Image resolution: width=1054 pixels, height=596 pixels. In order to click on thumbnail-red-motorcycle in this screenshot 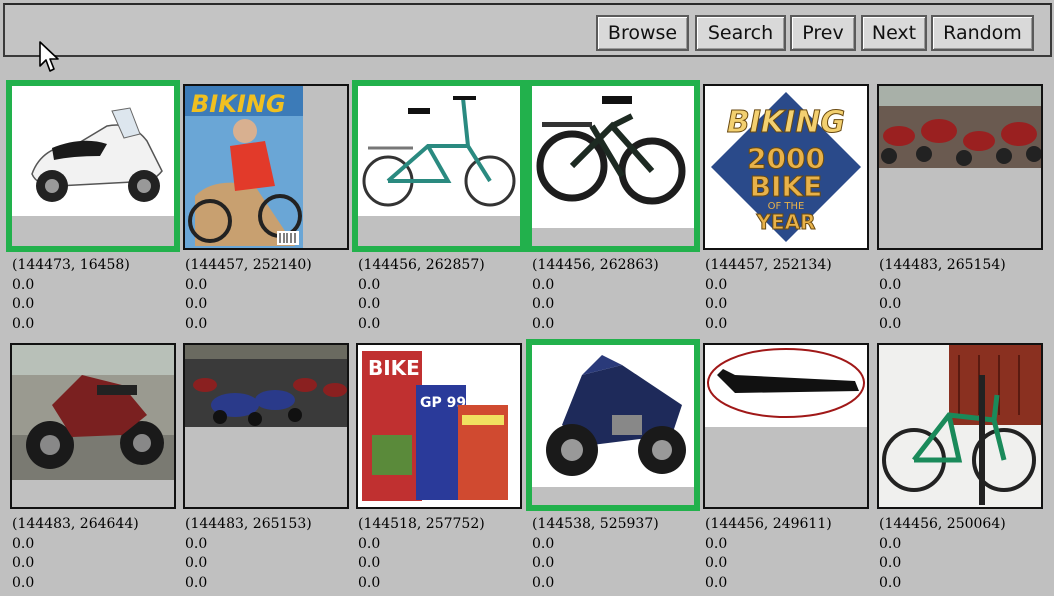, I will do `click(93, 426)`.